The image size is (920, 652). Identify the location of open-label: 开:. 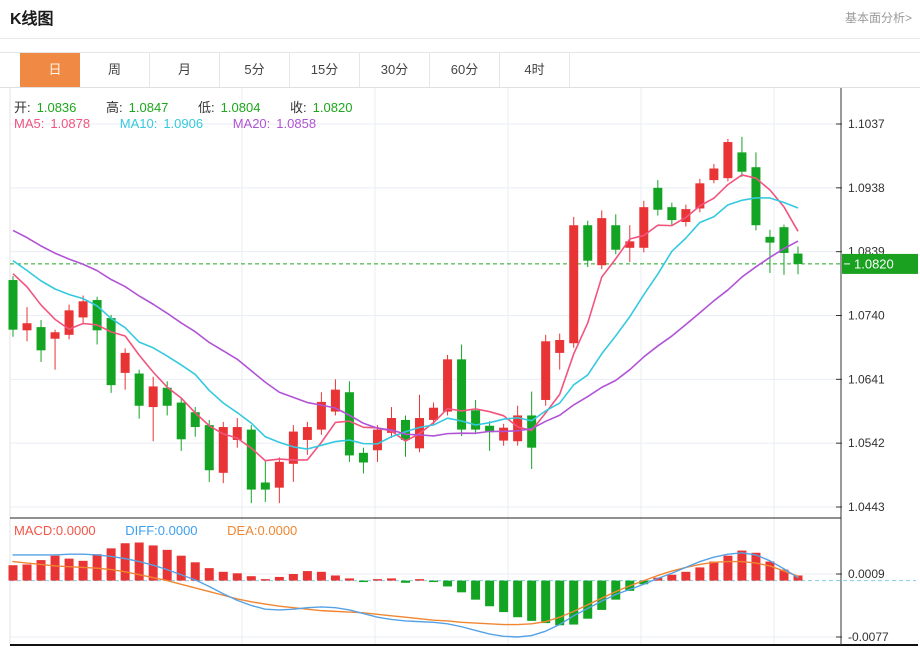
(22, 107).